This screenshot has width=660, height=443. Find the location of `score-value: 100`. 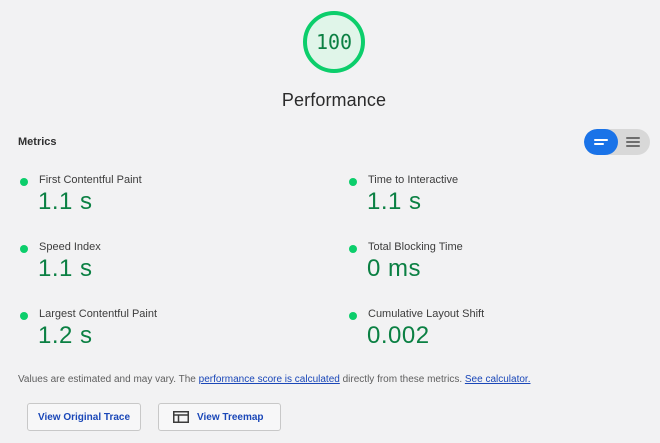

score-value: 100 is located at coordinates (334, 42).